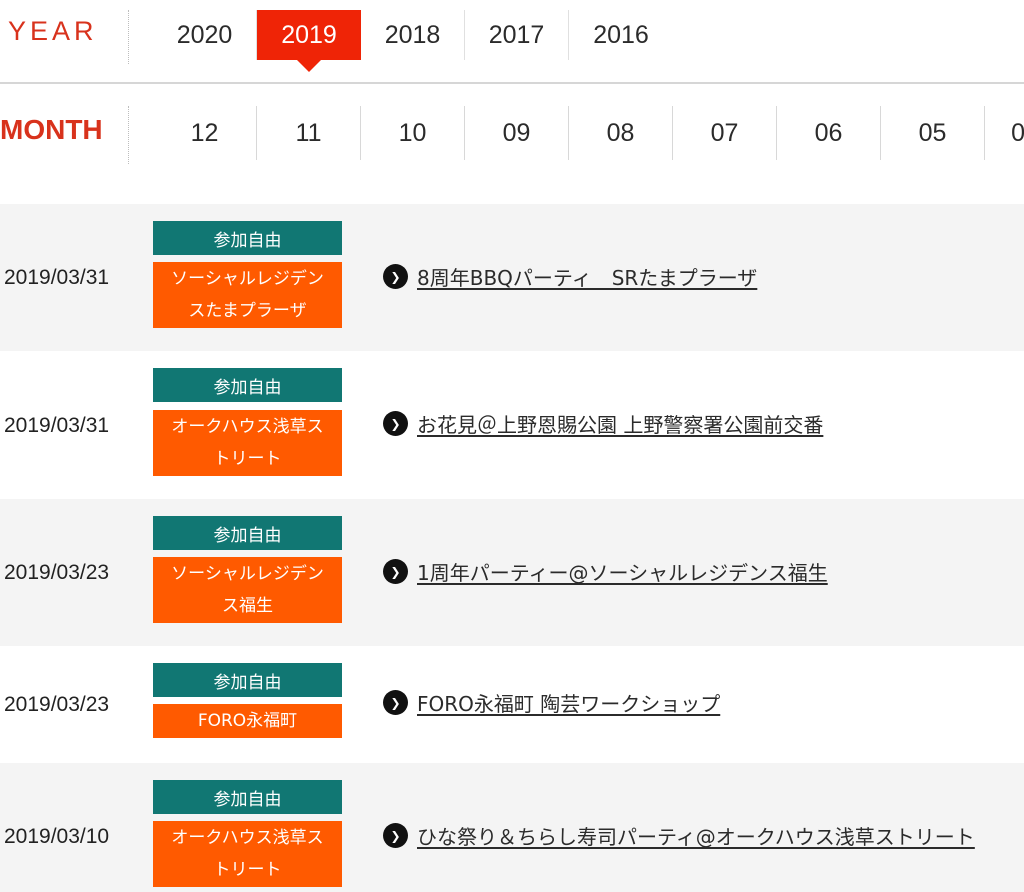 The width and height of the screenshot is (1024, 892). What do you see at coordinates (247, 590) in the screenshot?
I see `place-tag: ソーシャルレジデンス福生` at bounding box center [247, 590].